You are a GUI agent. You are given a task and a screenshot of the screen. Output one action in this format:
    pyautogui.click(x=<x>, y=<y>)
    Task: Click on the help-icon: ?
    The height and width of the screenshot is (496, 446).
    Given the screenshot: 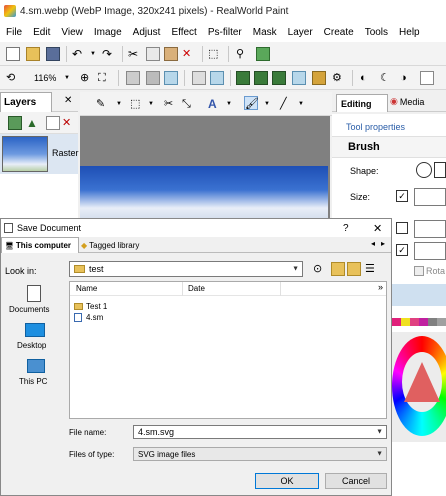 What is the action you would take?
    pyautogui.click(x=346, y=228)
    